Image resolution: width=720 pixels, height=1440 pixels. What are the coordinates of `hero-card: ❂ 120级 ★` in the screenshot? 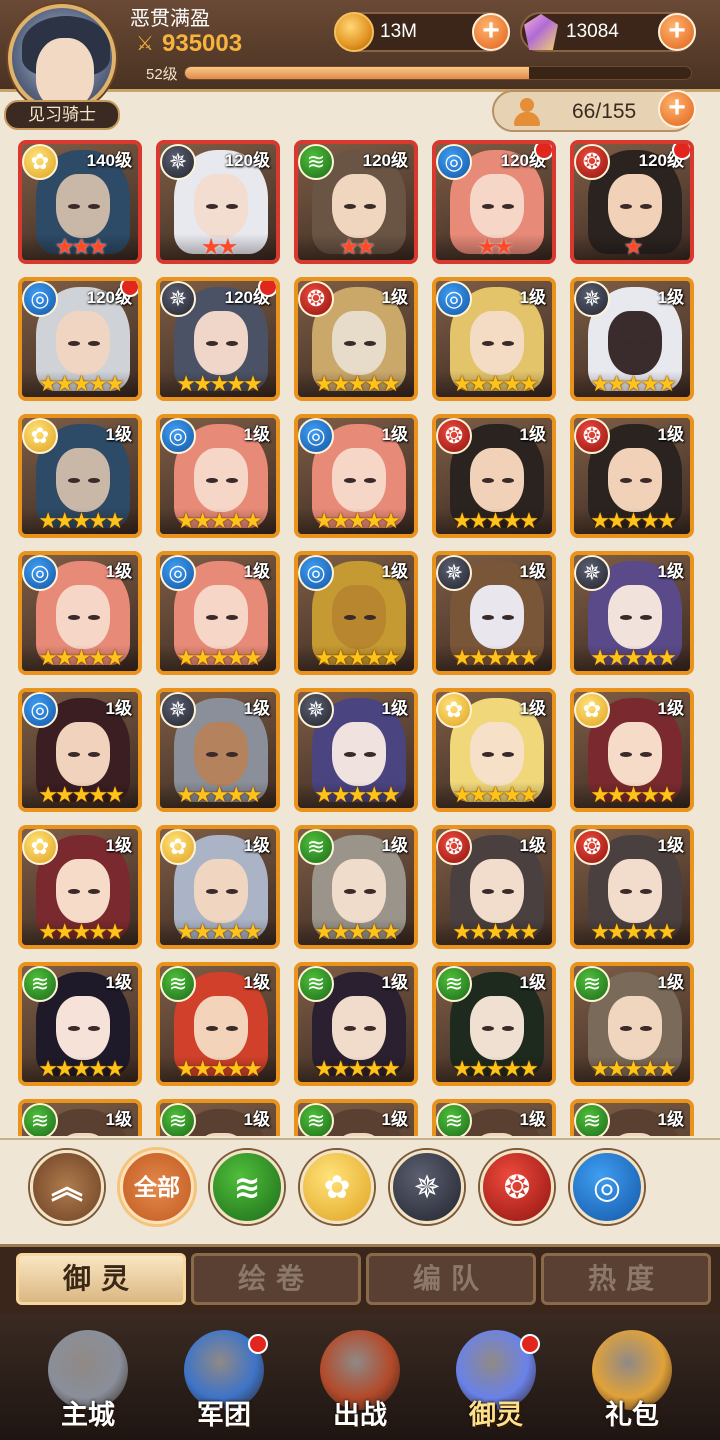 It's located at (632, 202).